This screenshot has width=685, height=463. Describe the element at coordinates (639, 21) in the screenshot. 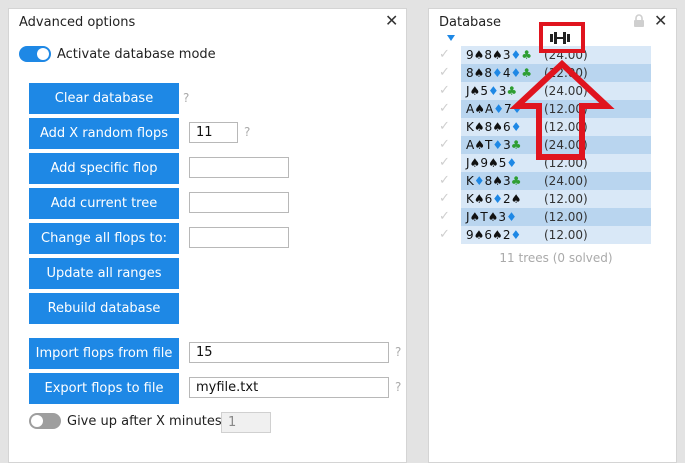

I see `lock-icon` at that location.